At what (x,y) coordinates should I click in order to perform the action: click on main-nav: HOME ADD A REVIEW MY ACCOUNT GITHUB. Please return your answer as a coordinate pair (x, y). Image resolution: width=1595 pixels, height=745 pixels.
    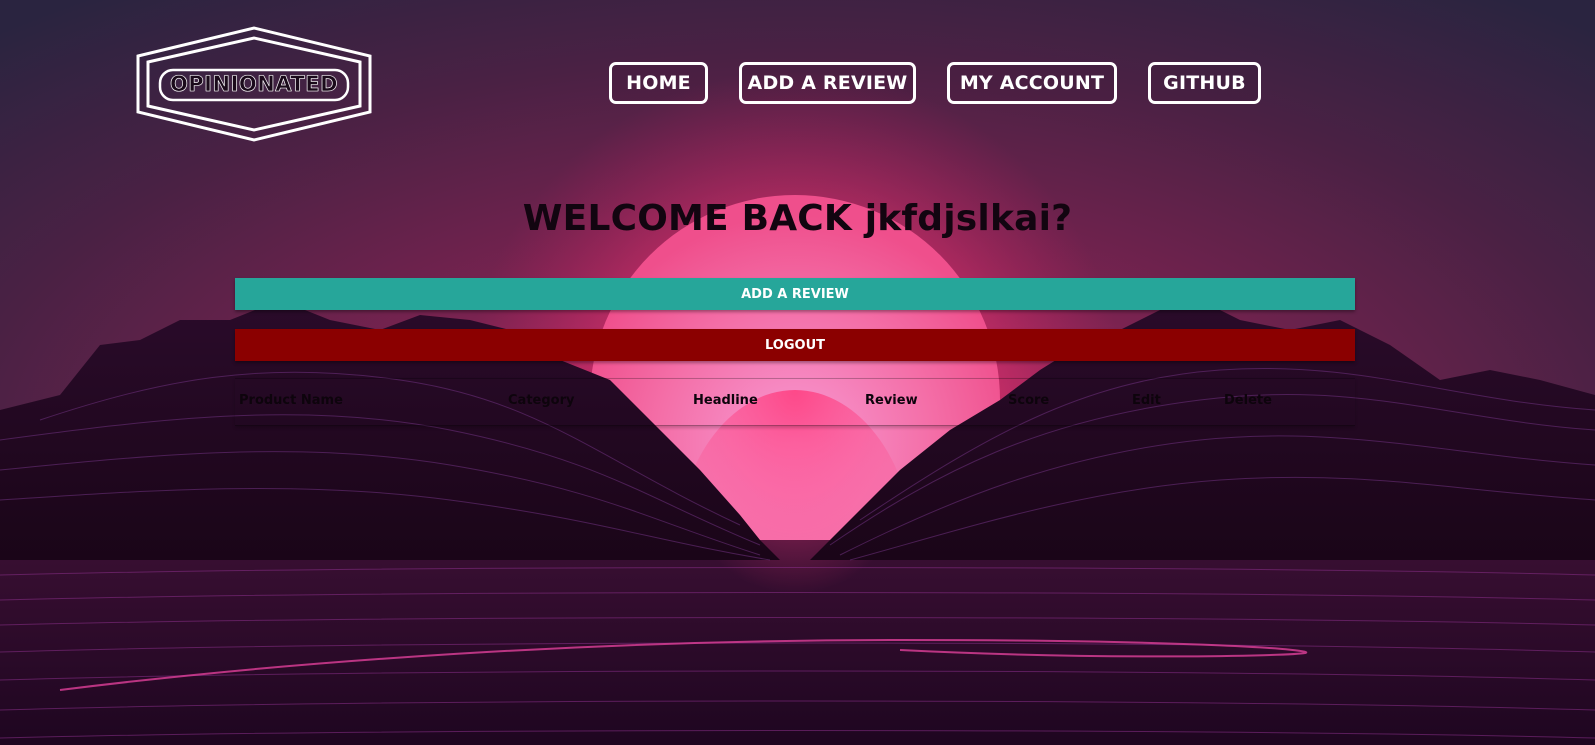
    Looking at the image, I should click on (797, 85).